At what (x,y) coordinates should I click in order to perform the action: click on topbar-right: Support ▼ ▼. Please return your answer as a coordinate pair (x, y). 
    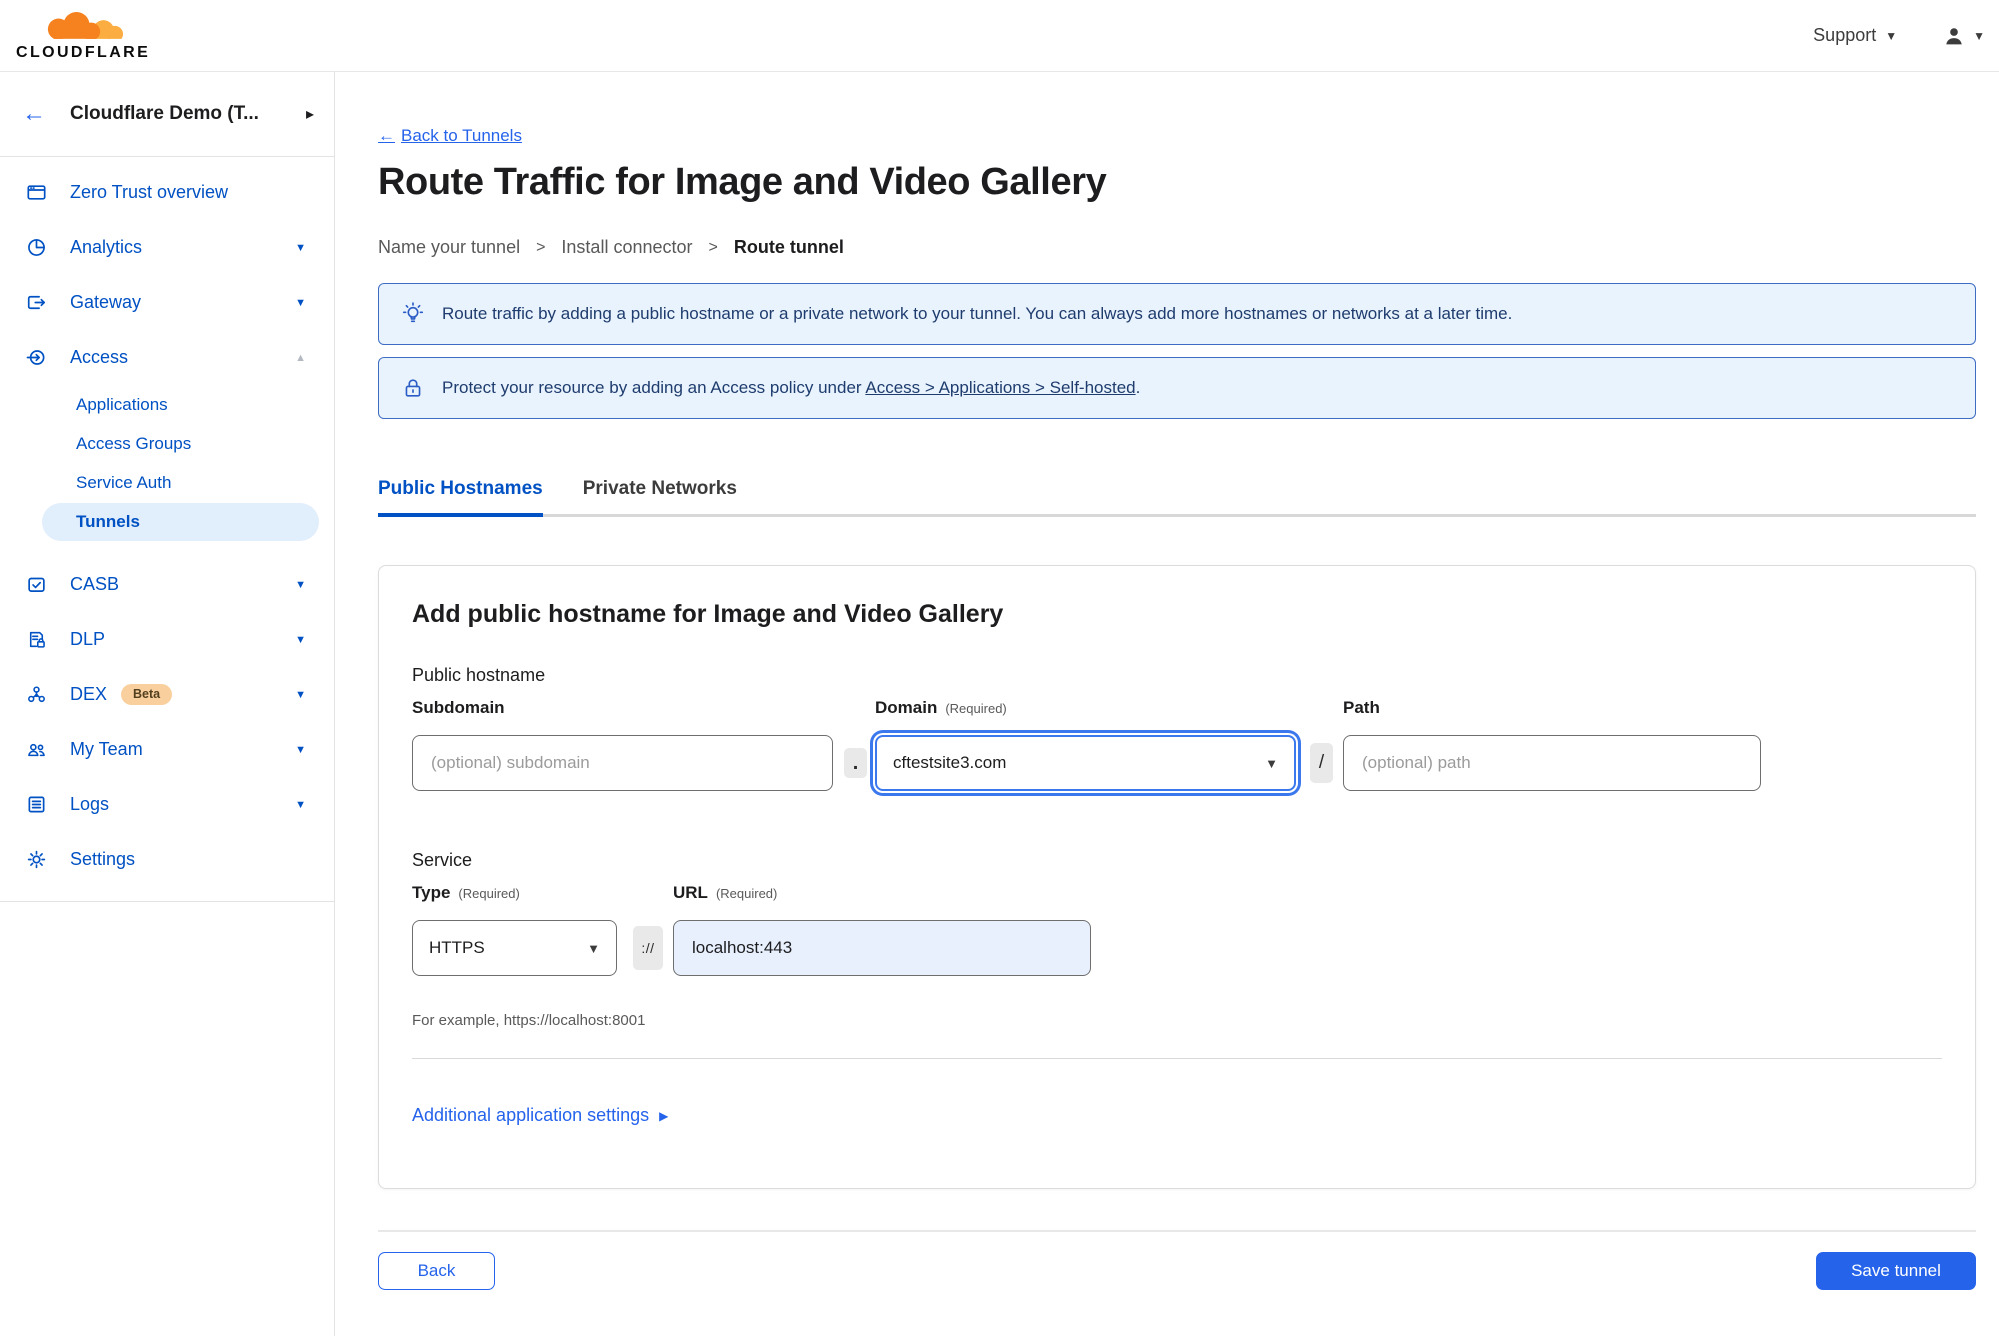
    Looking at the image, I should click on (1899, 36).